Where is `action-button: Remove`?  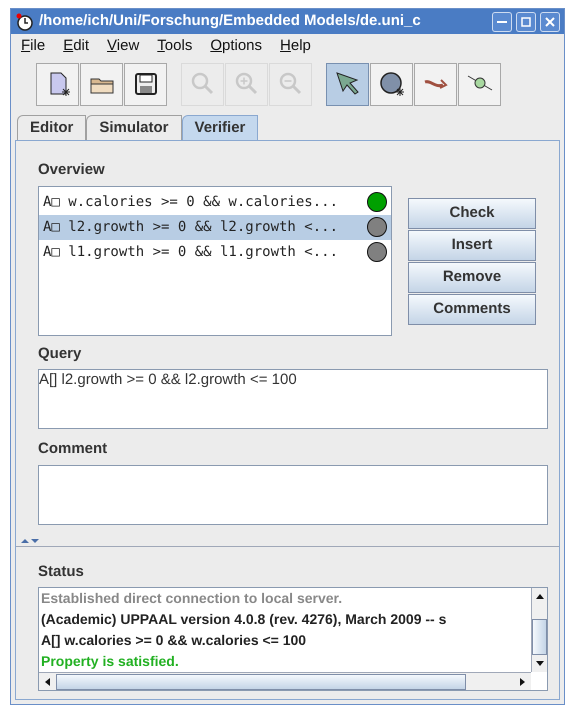
action-button: Remove is located at coordinates (472, 277).